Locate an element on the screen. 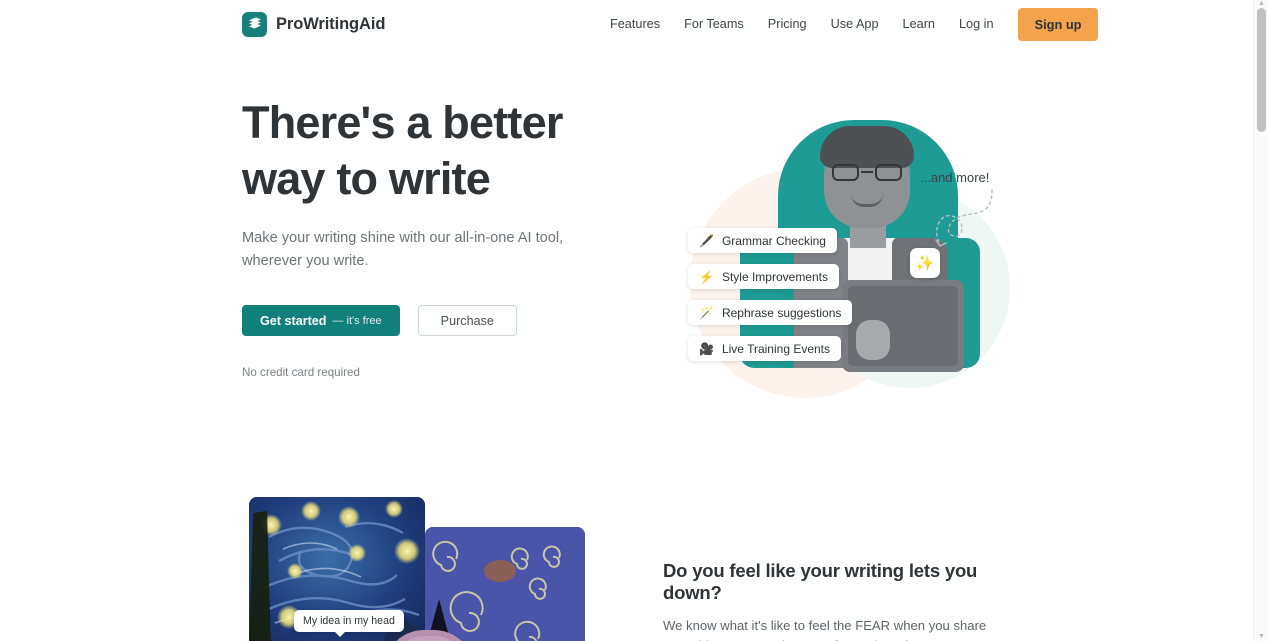 This screenshot has height=641, width=1268. hero-title: There's a better way to write is located at coordinates (437, 151).